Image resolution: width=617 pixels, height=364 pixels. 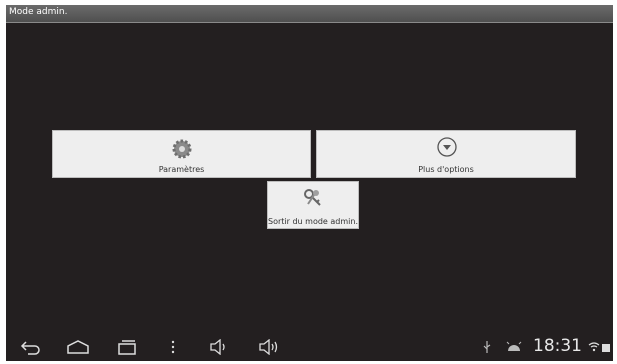 What do you see at coordinates (78, 347) in the screenshot?
I see `home-icon` at bounding box center [78, 347].